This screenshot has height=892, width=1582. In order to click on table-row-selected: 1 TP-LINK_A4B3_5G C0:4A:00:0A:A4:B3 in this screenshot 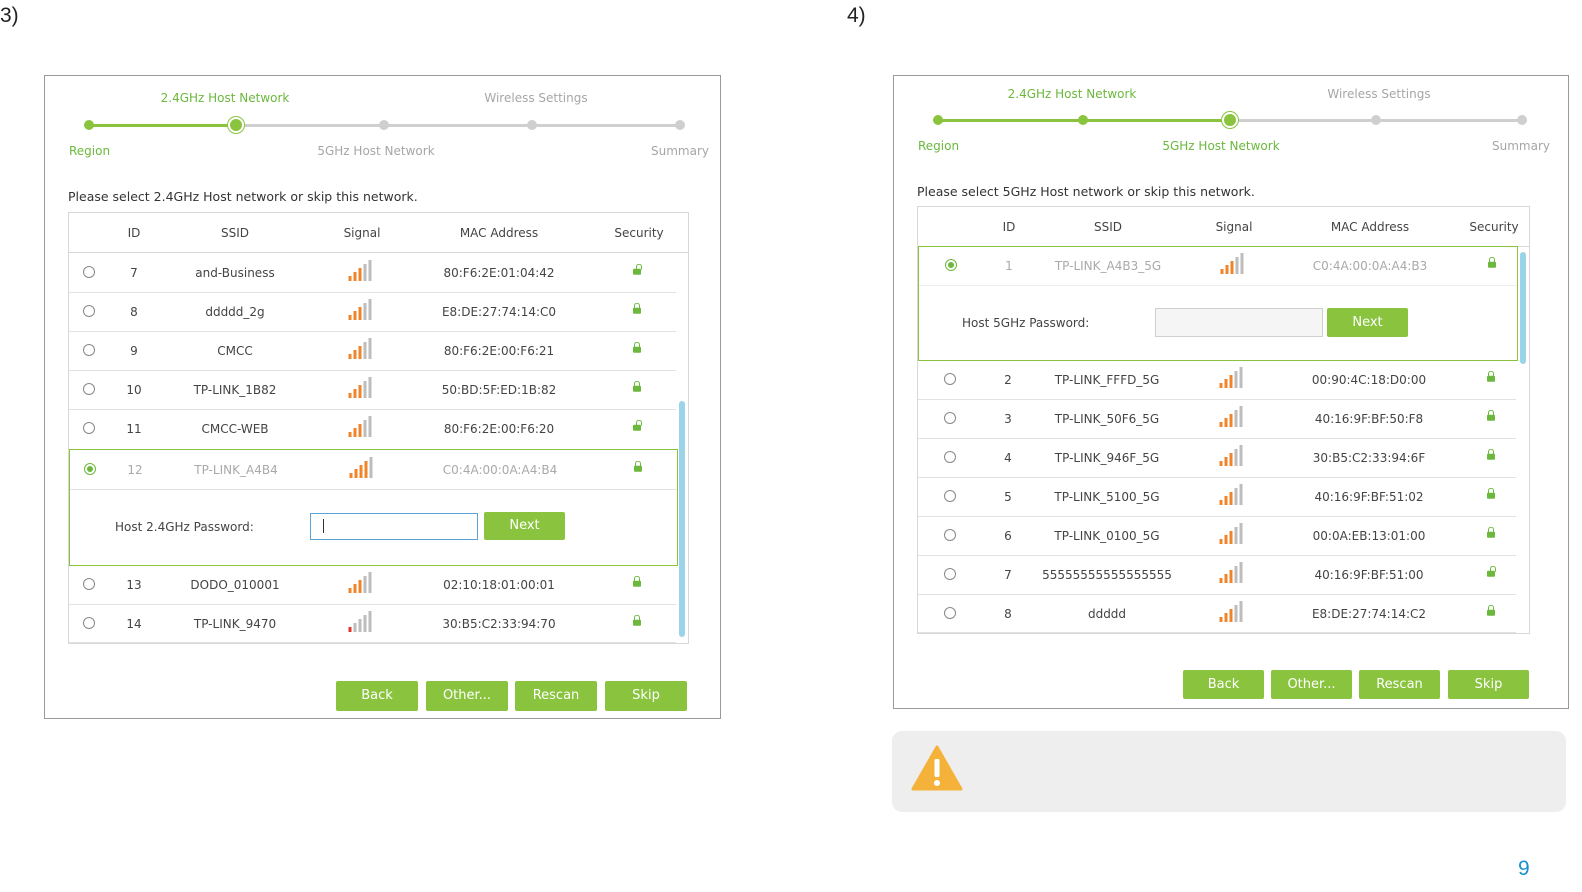, I will do `click(1218, 266)`.